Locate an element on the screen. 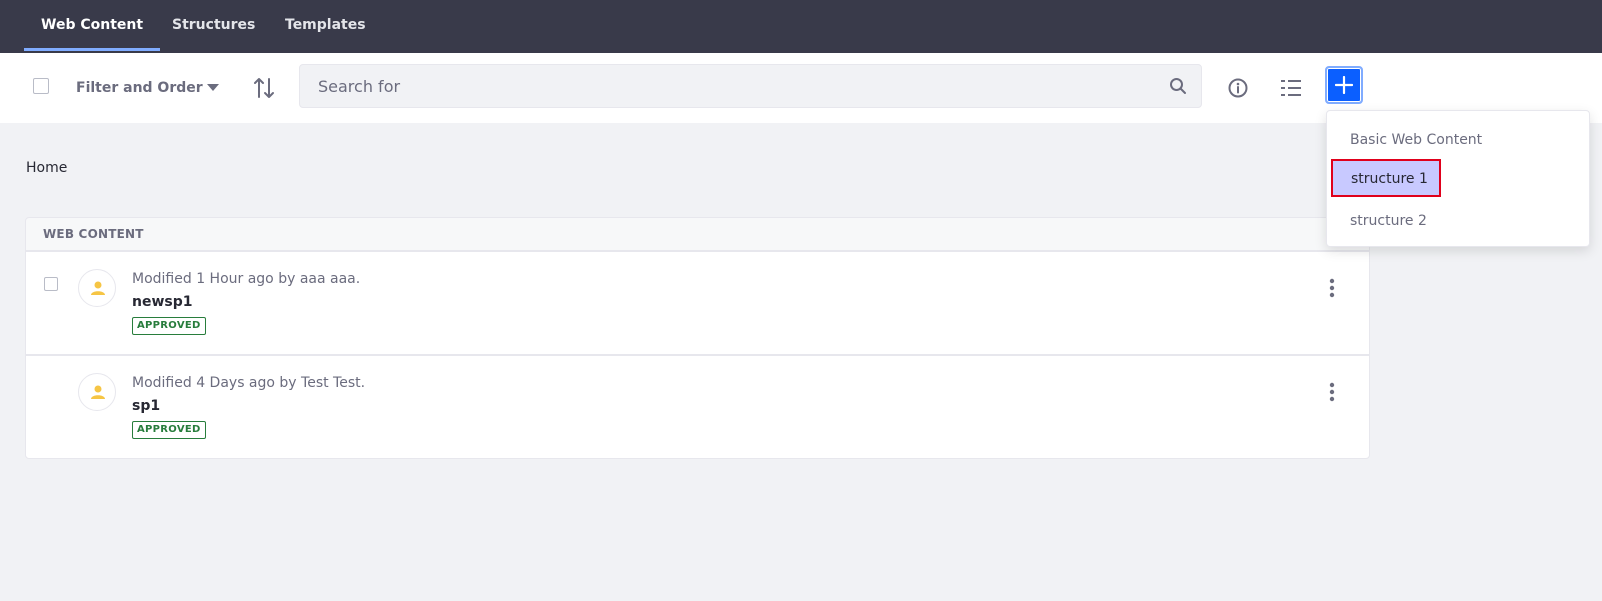 Image resolution: width=1602 pixels, height=601 pixels. tab-structures: Structures is located at coordinates (213, 26).